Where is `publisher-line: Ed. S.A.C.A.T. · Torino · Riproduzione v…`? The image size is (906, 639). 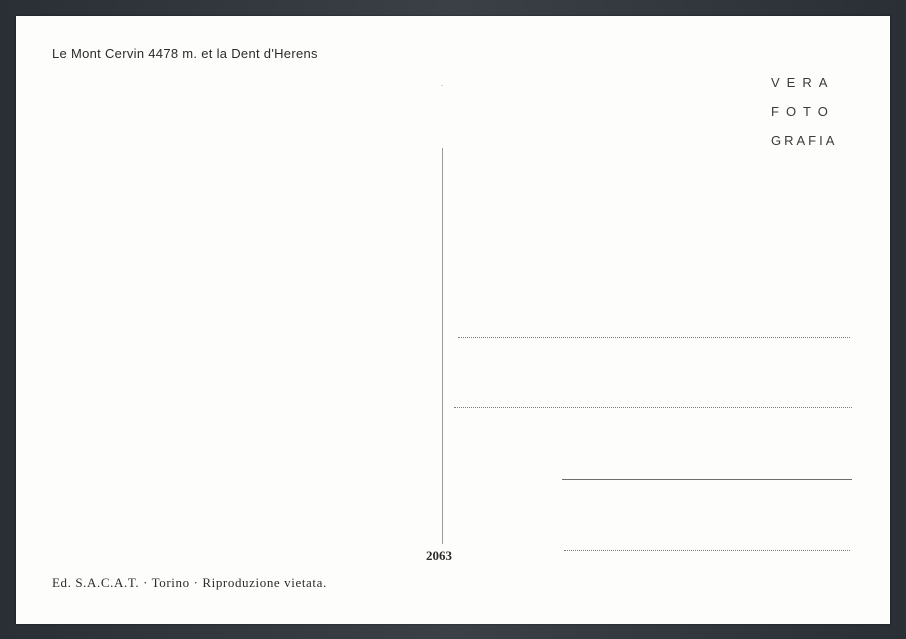 publisher-line: Ed. S.A.C.A.T. · Torino · Riproduzione v… is located at coordinates (189, 582).